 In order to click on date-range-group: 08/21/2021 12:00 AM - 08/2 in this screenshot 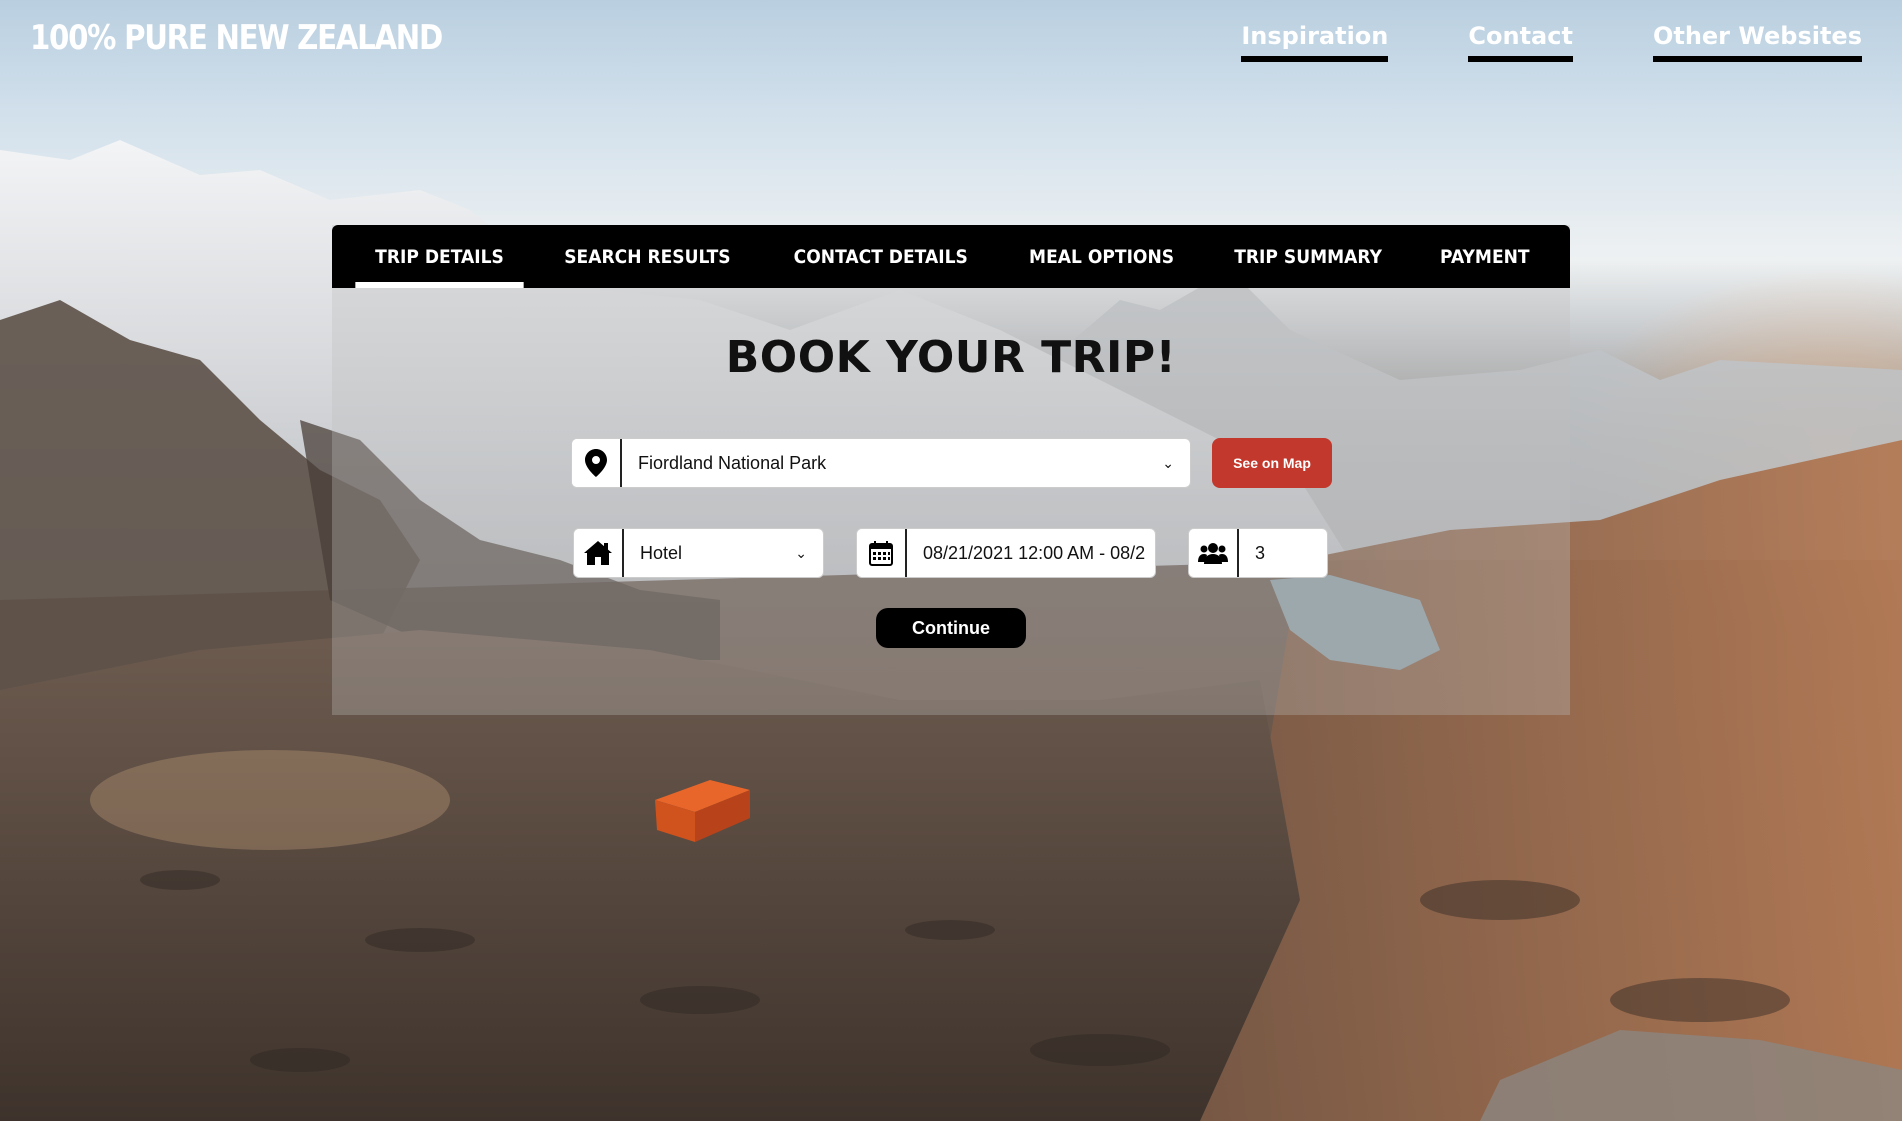, I will do `click(1006, 553)`.